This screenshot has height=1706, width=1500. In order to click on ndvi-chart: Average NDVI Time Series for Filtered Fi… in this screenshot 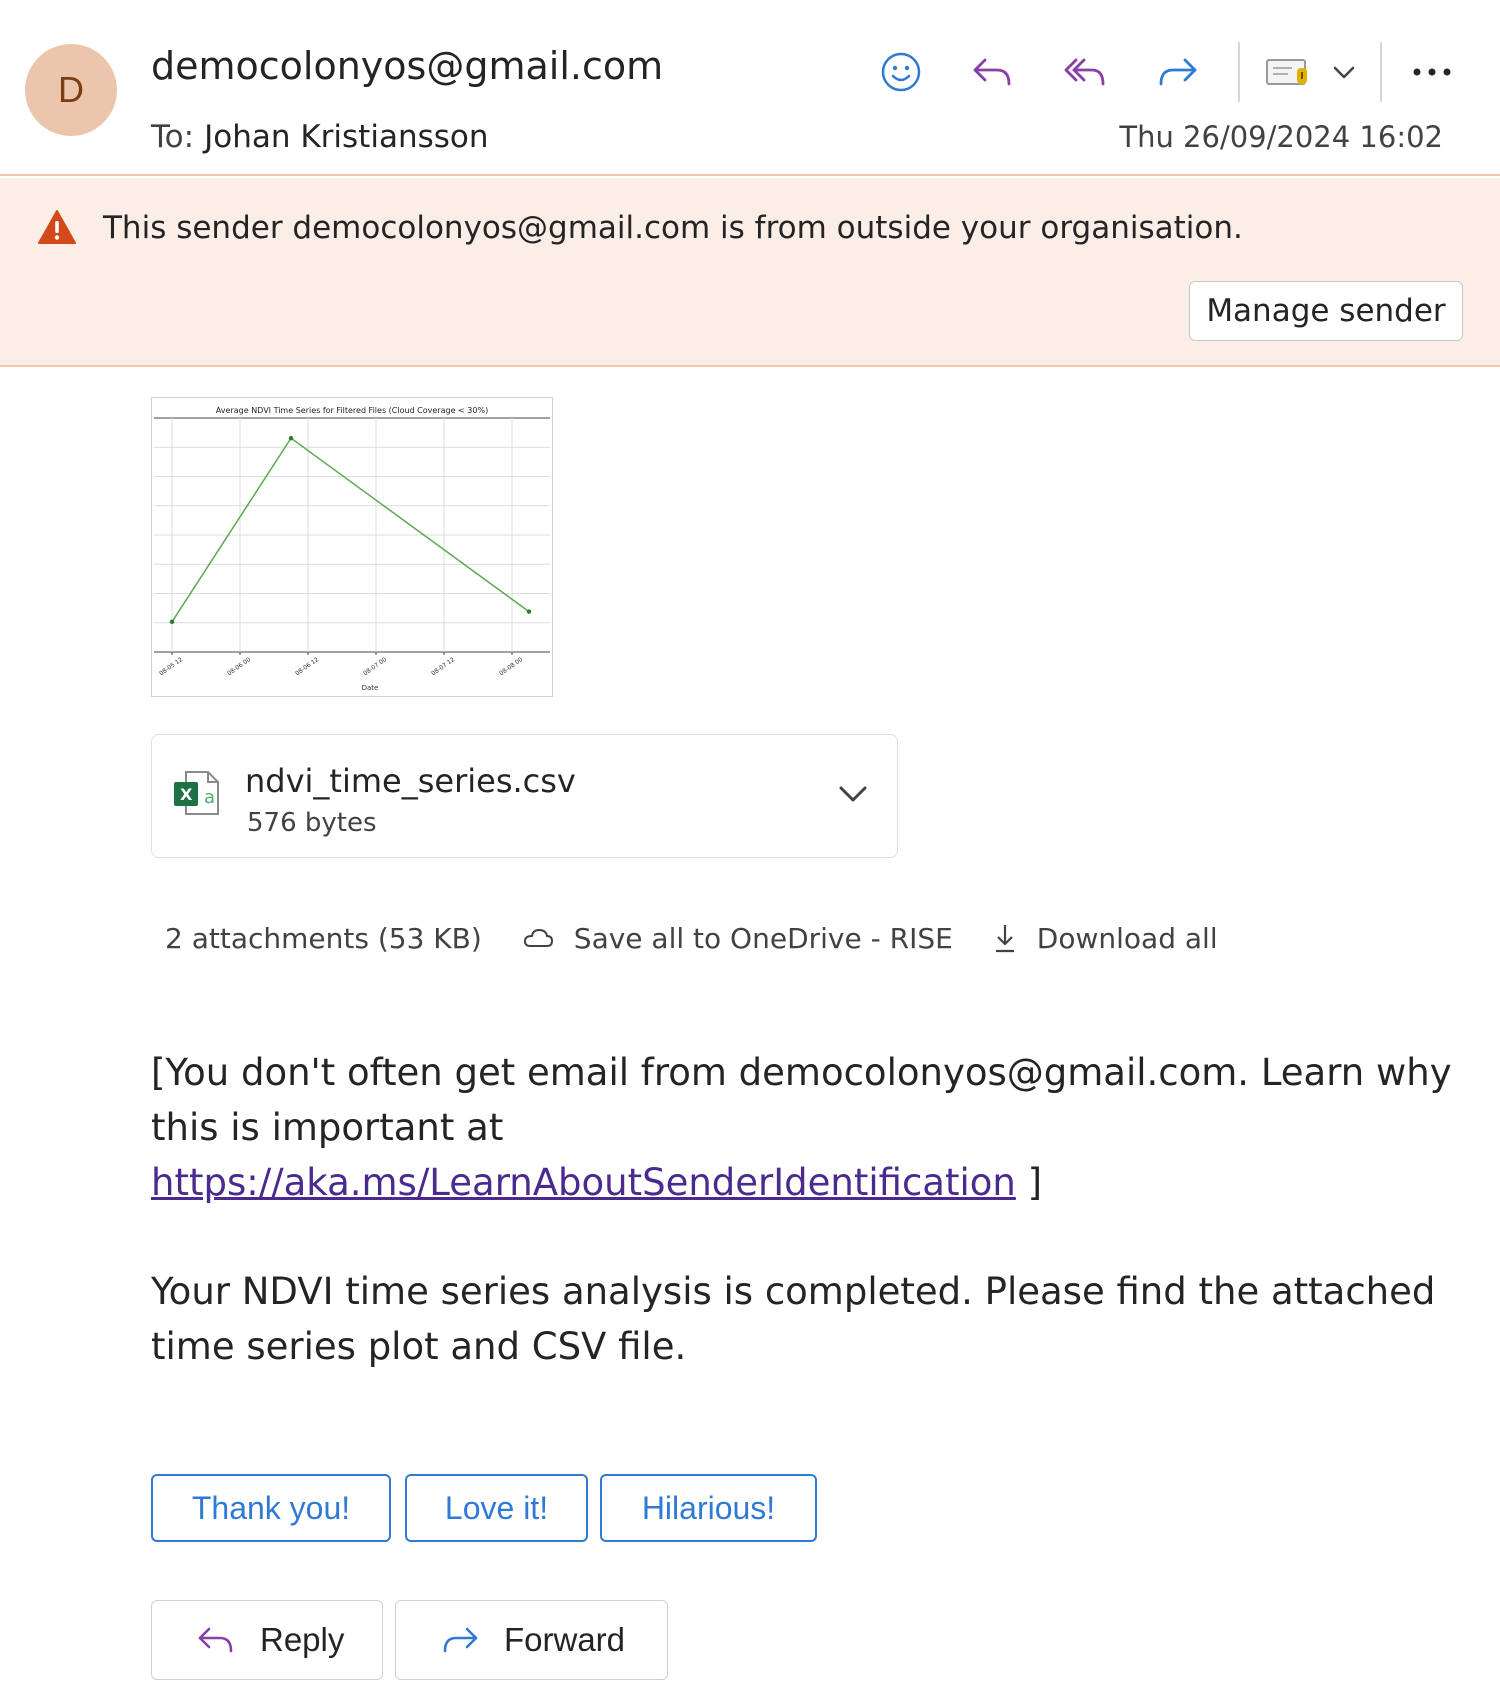, I will do `click(352, 549)`.